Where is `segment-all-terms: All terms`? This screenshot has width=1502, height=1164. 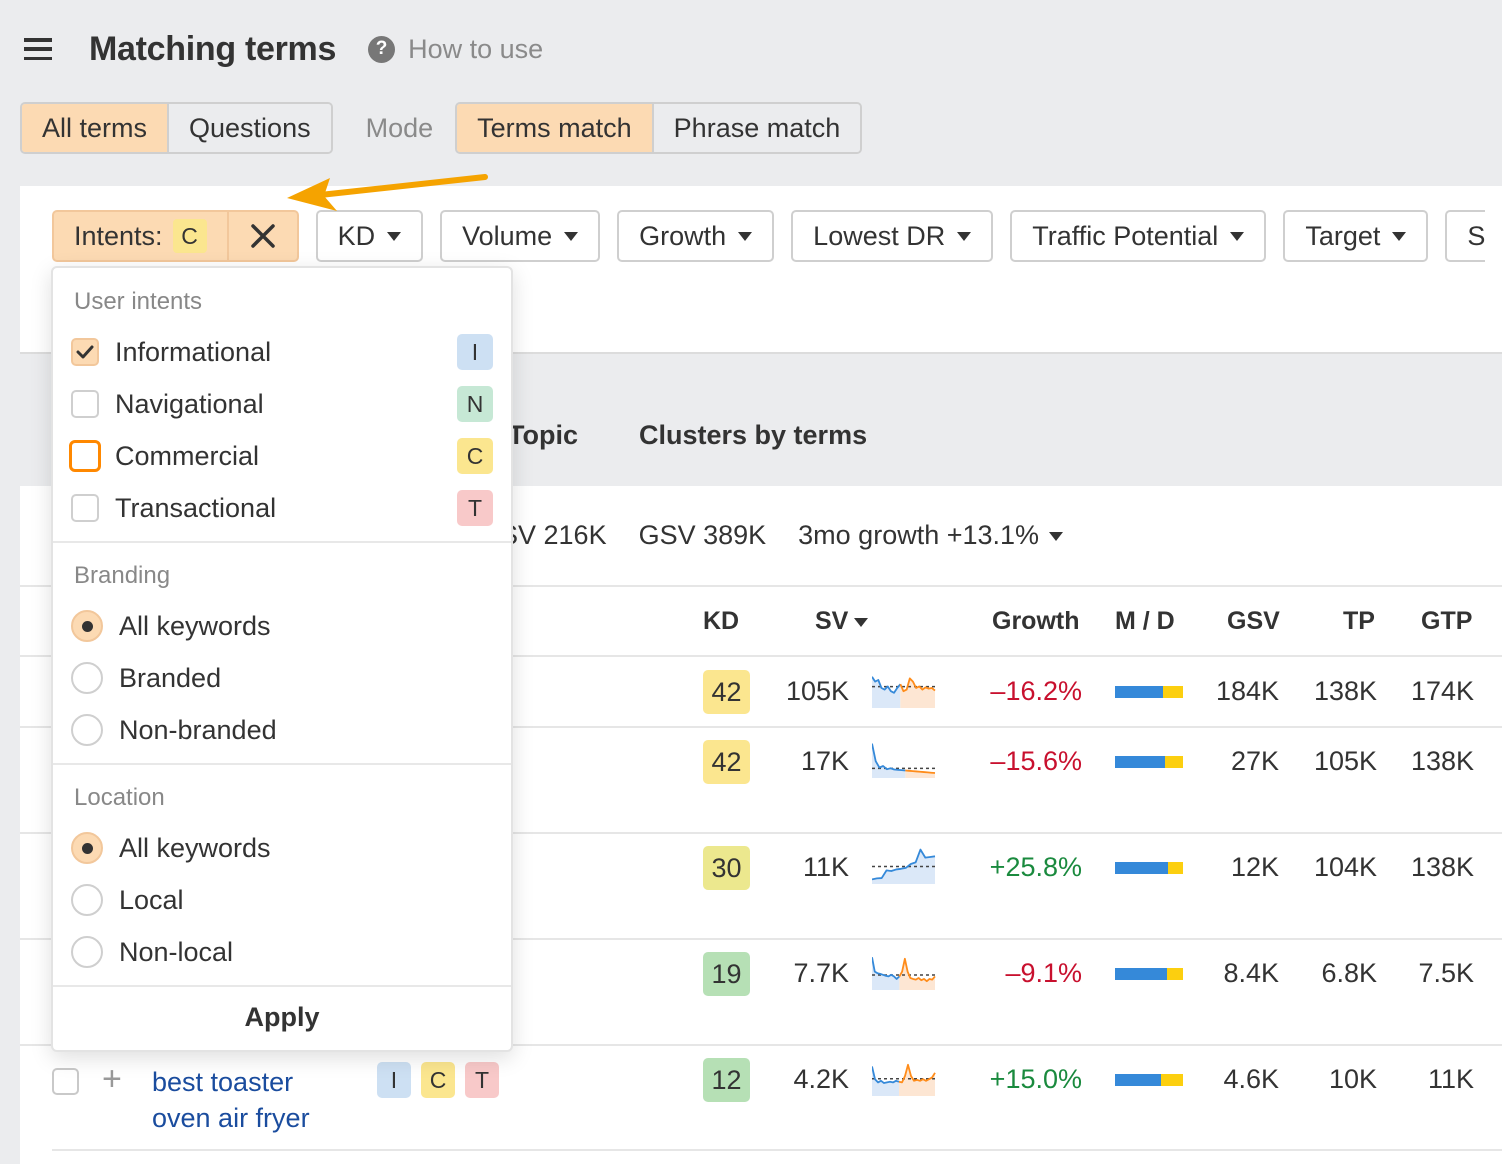 segment-all-terms: All terms is located at coordinates (95, 128).